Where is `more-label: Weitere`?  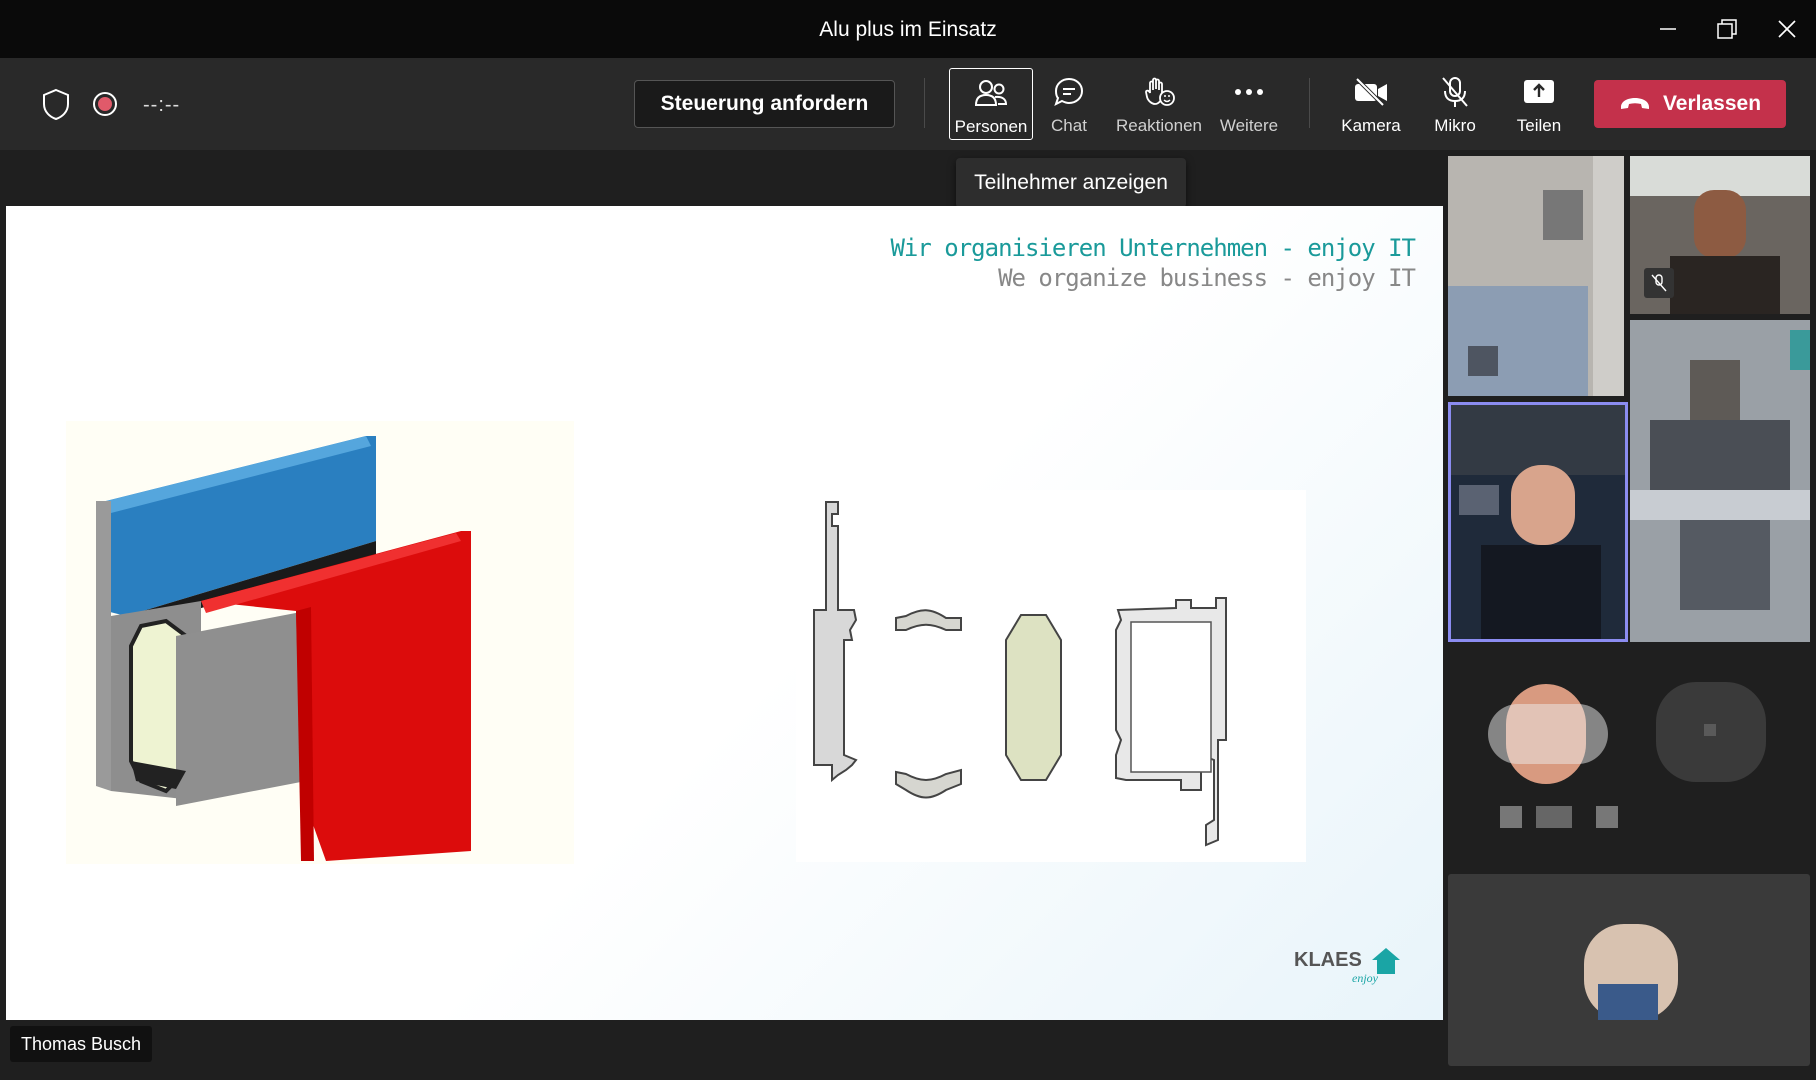
more-label: Weitere is located at coordinates (1249, 125).